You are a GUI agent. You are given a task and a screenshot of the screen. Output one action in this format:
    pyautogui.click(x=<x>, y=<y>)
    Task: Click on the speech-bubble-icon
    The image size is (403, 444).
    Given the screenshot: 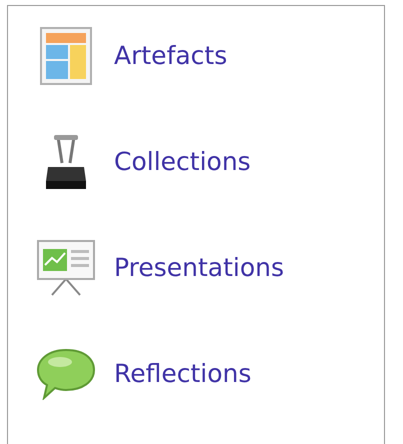 What is the action you would take?
    pyautogui.click(x=66, y=374)
    